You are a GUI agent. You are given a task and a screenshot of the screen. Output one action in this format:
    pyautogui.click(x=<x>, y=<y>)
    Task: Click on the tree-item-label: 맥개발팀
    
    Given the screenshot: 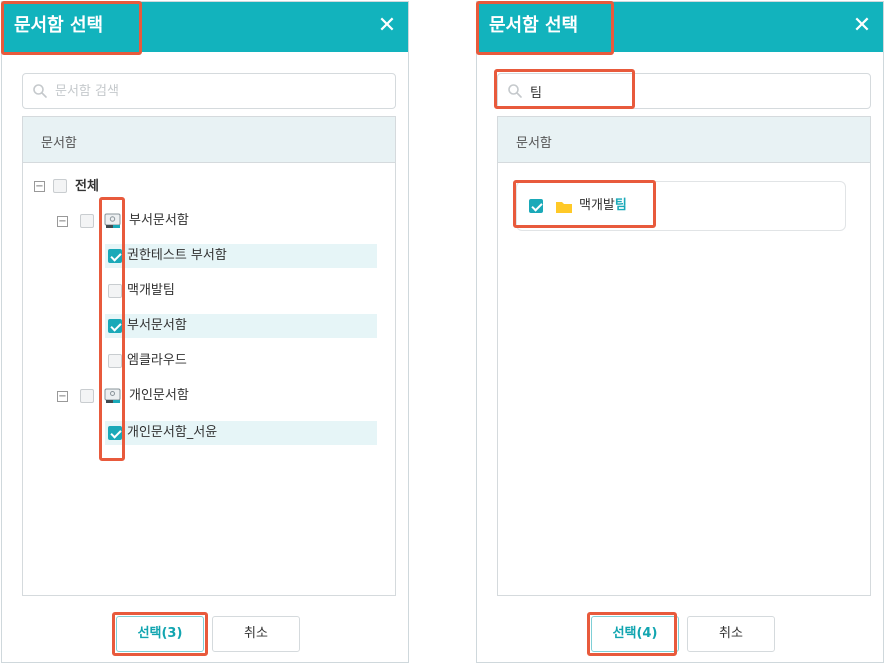 What is the action you would take?
    pyautogui.click(x=151, y=290)
    